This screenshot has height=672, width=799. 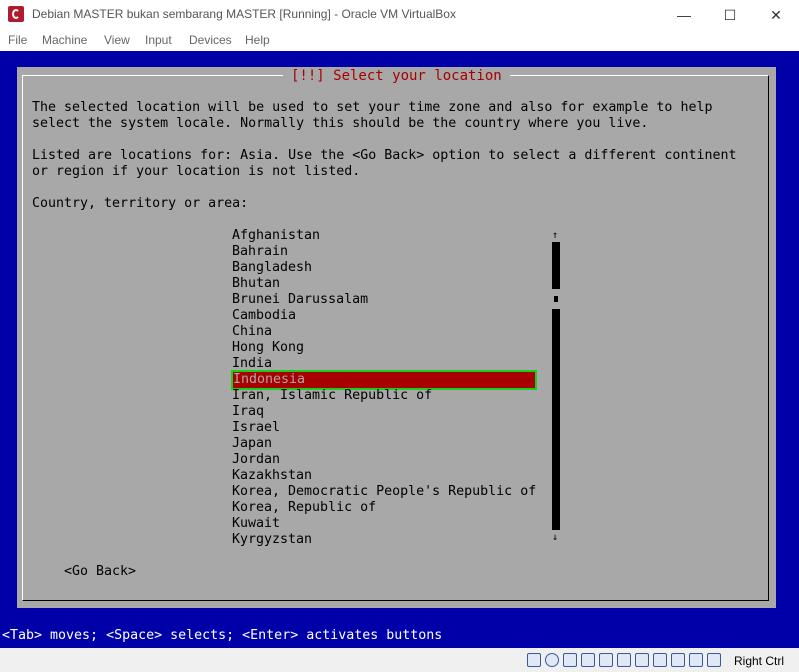 What do you see at coordinates (556, 299) in the screenshot?
I see `scrollbar-thumb` at bounding box center [556, 299].